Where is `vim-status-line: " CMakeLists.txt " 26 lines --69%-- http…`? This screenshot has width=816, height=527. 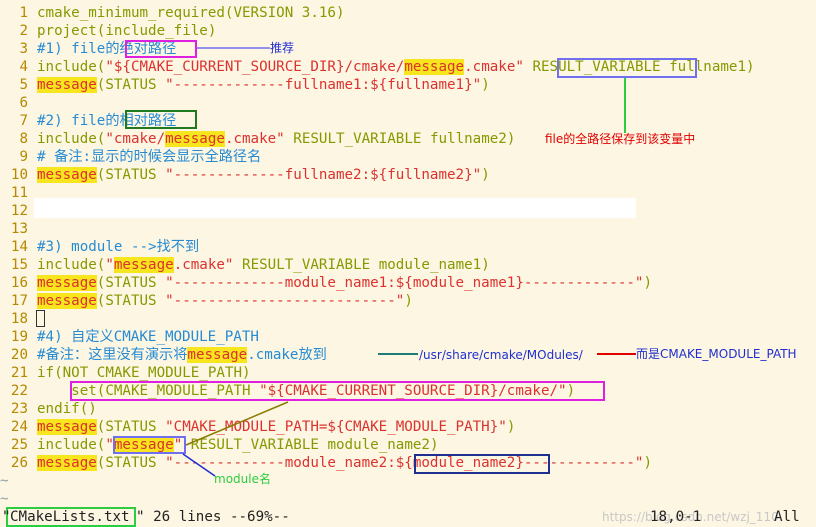
vim-status-line: " CMakeLists.txt " 26 lines --69%-- http… is located at coordinates (408, 517).